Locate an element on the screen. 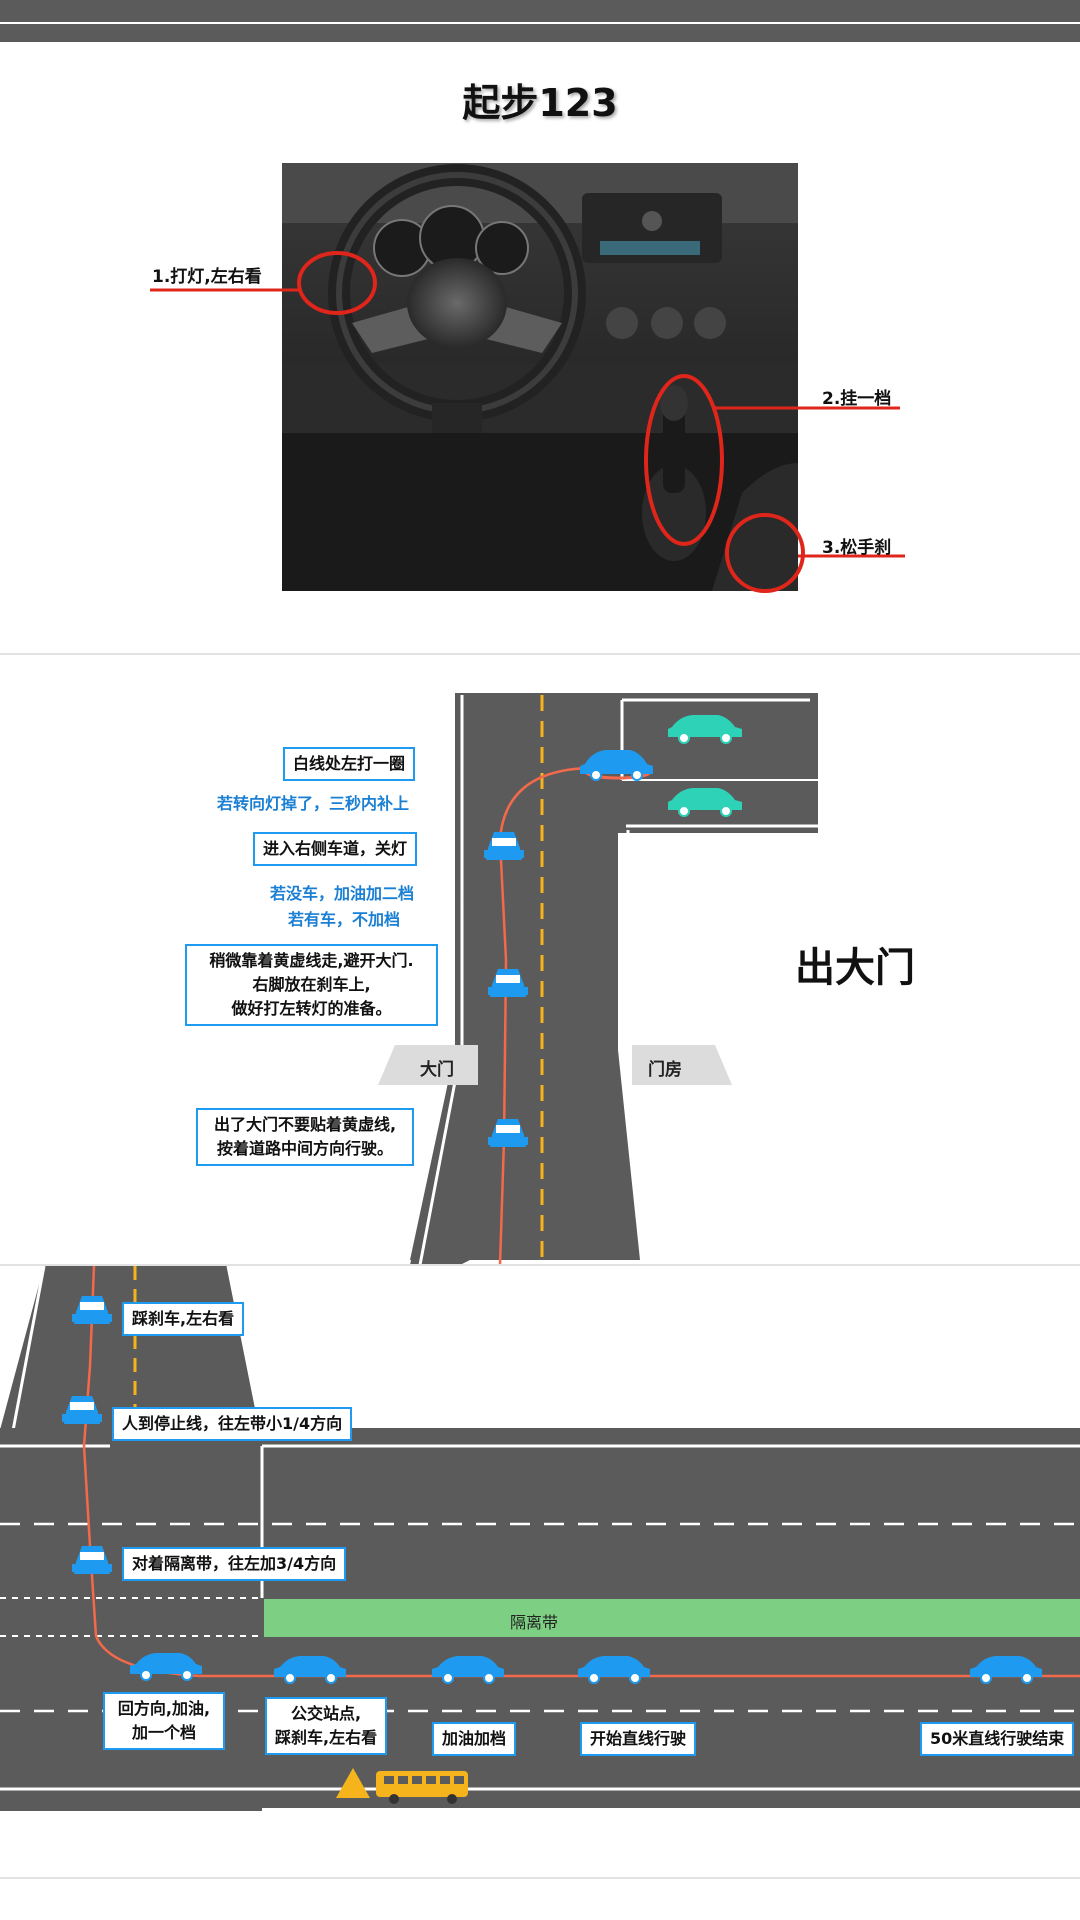 The height and width of the screenshot is (1920, 1080). right-lane-box: 进入右侧车道，关灯 is located at coordinates (335, 849).